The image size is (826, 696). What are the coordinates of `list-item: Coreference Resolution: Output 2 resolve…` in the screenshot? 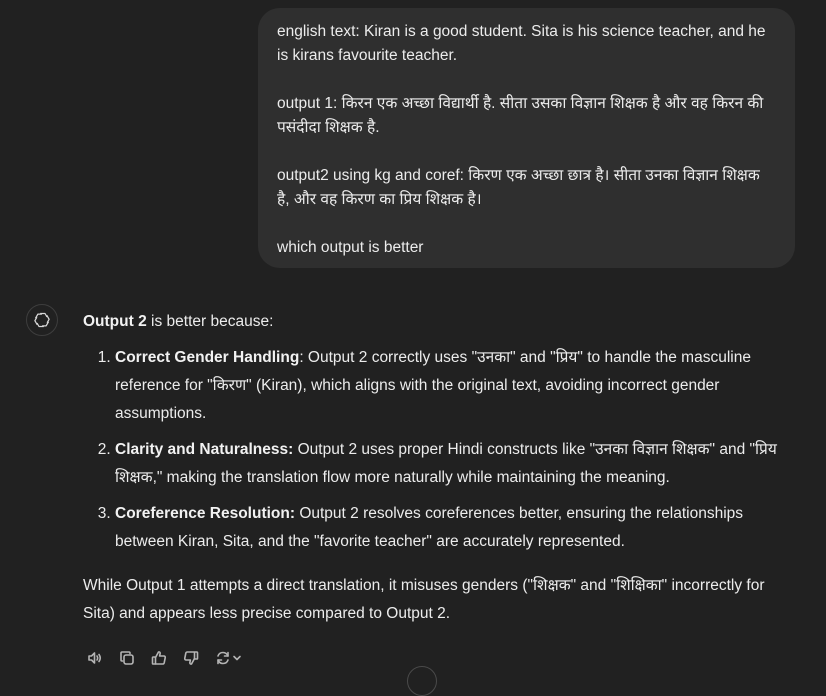 It's located at (449, 528).